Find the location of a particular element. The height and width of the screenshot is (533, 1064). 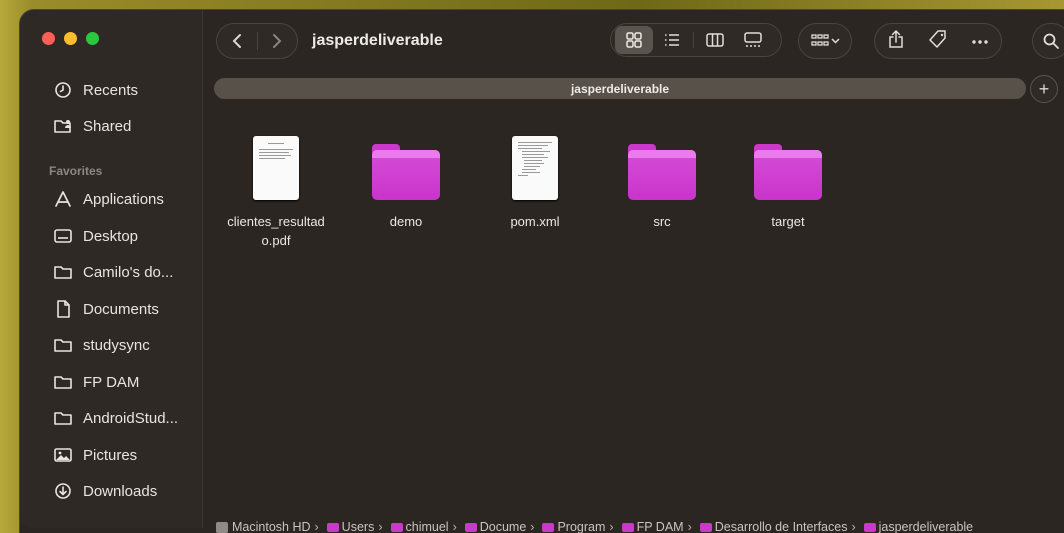

sidebar-item-documents: Documents is located at coordinates (106, 309).